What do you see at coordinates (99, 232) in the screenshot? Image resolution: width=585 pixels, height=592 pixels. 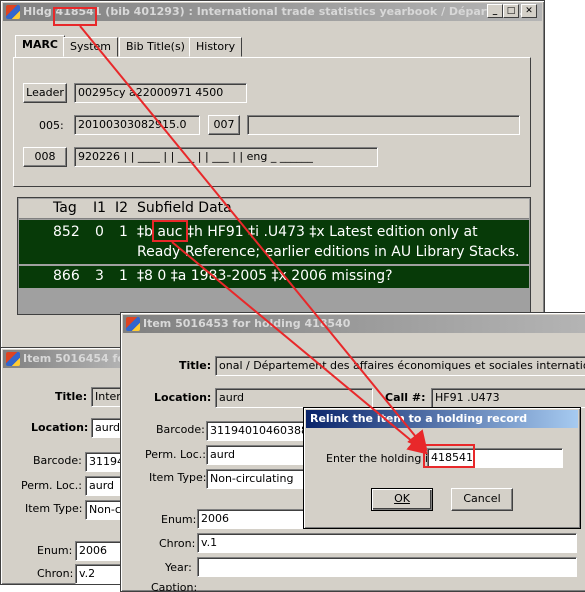 I see `row-i1: 0` at bounding box center [99, 232].